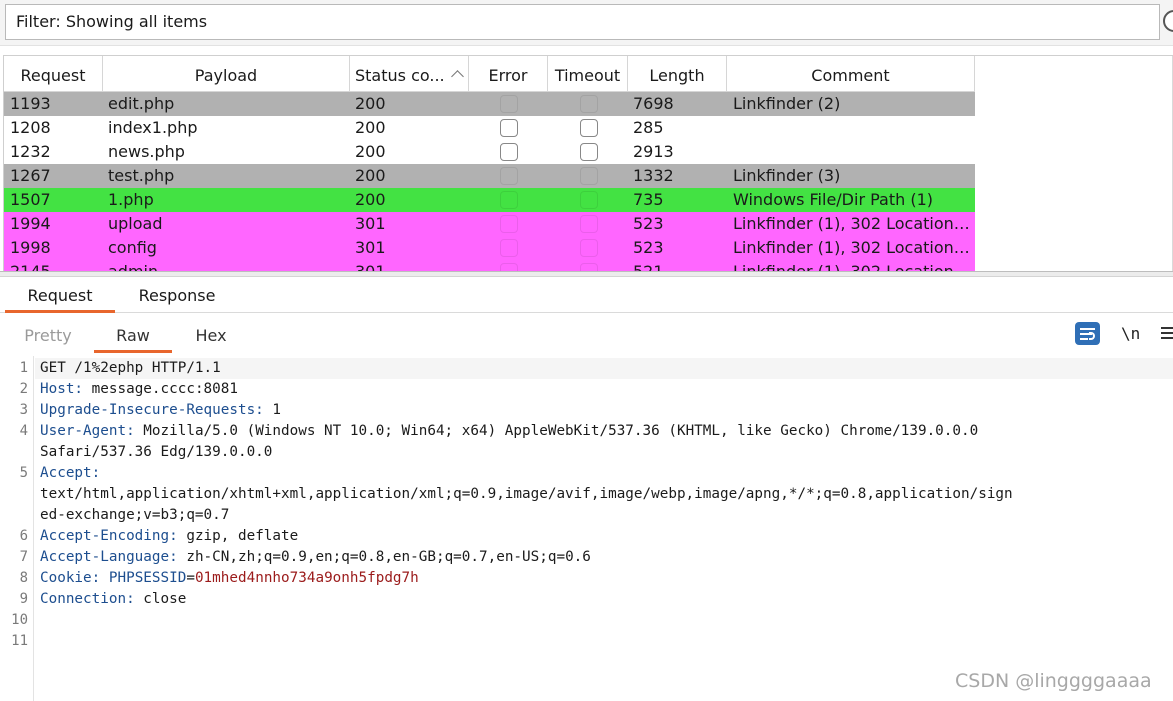  What do you see at coordinates (489, 176) in the screenshot?
I see `table-row: 1267 test.php 200 1332 Linkfinder (3)` at bounding box center [489, 176].